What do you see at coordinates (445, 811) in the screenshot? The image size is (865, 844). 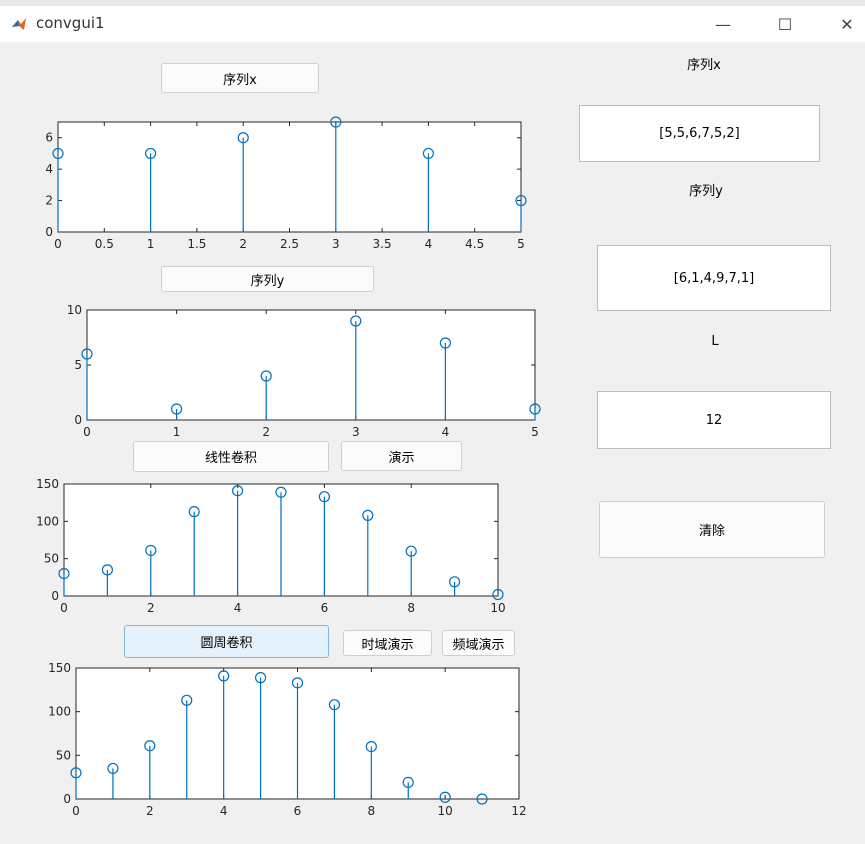 I see `x-tick-label: 10` at bounding box center [445, 811].